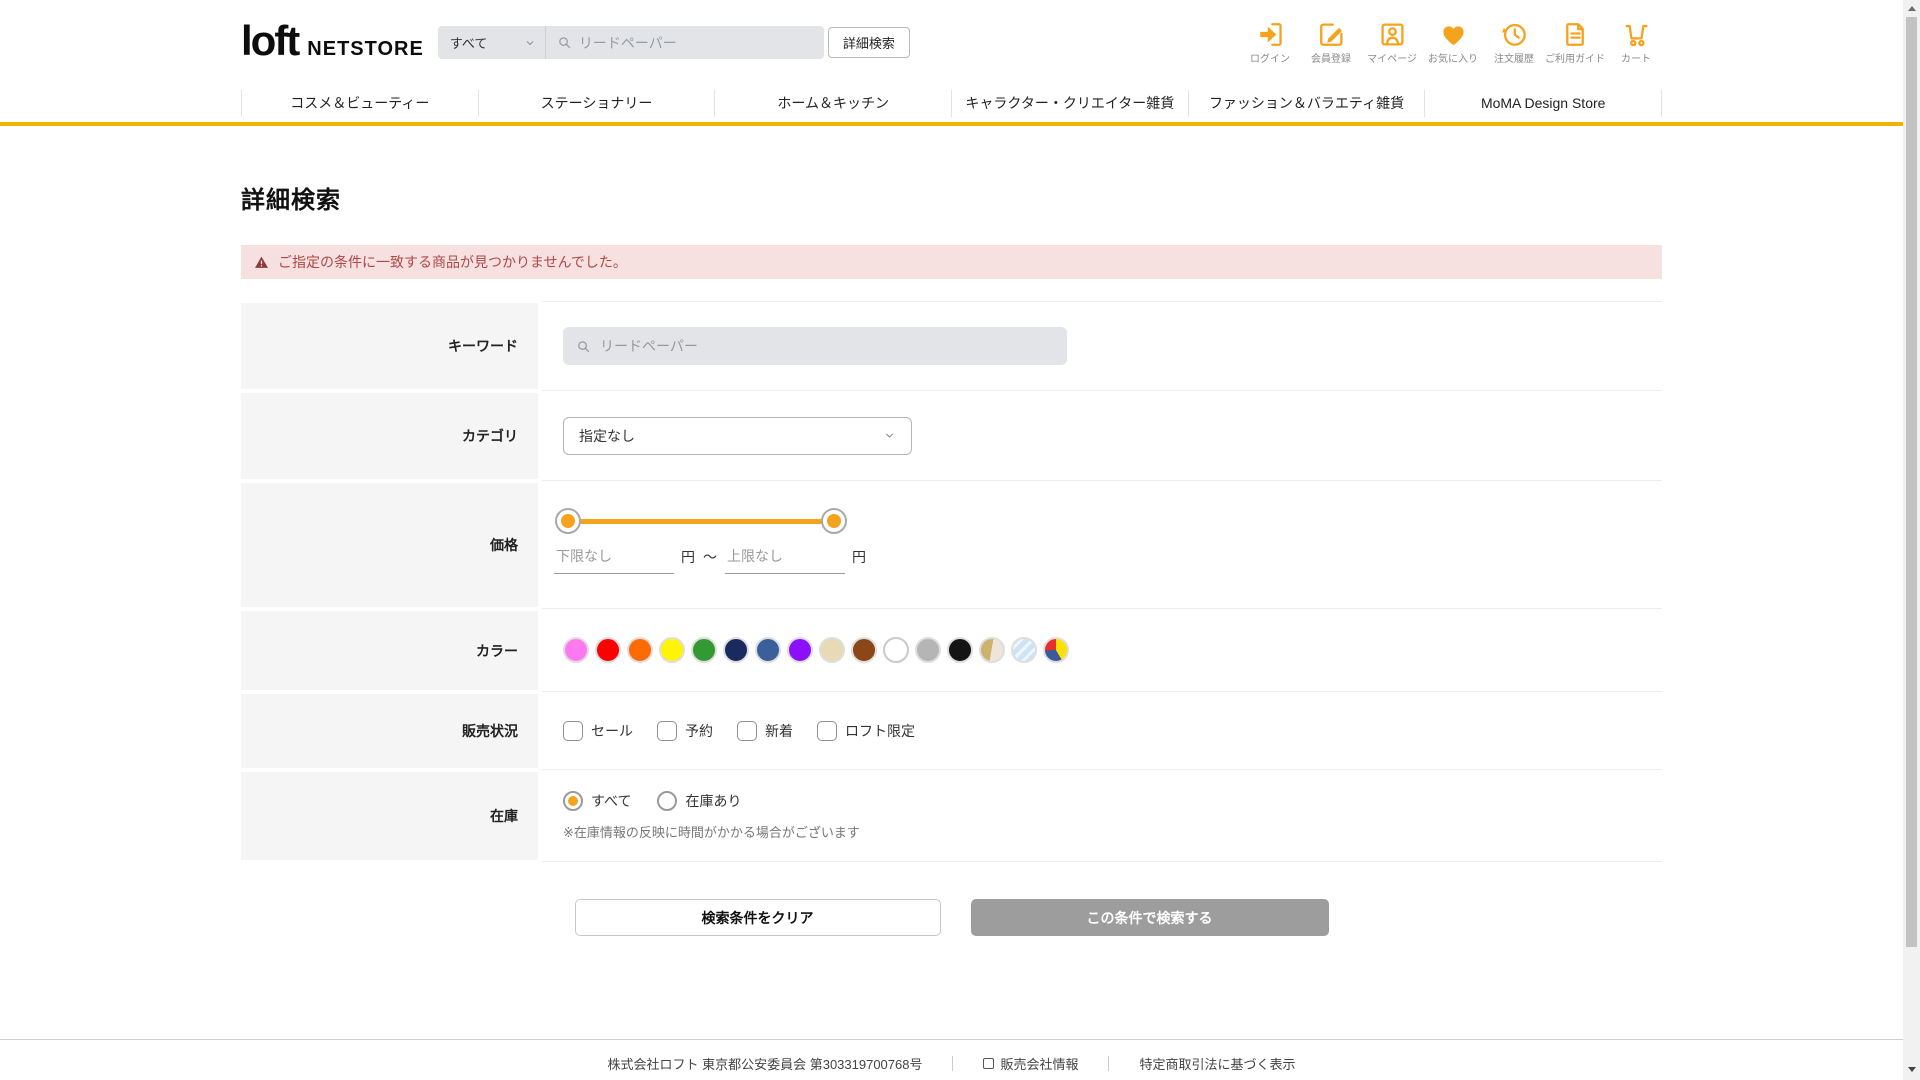 The image size is (1920, 1080). What do you see at coordinates (672, 650) in the screenshot?
I see `color-swatch-yellow` at bounding box center [672, 650].